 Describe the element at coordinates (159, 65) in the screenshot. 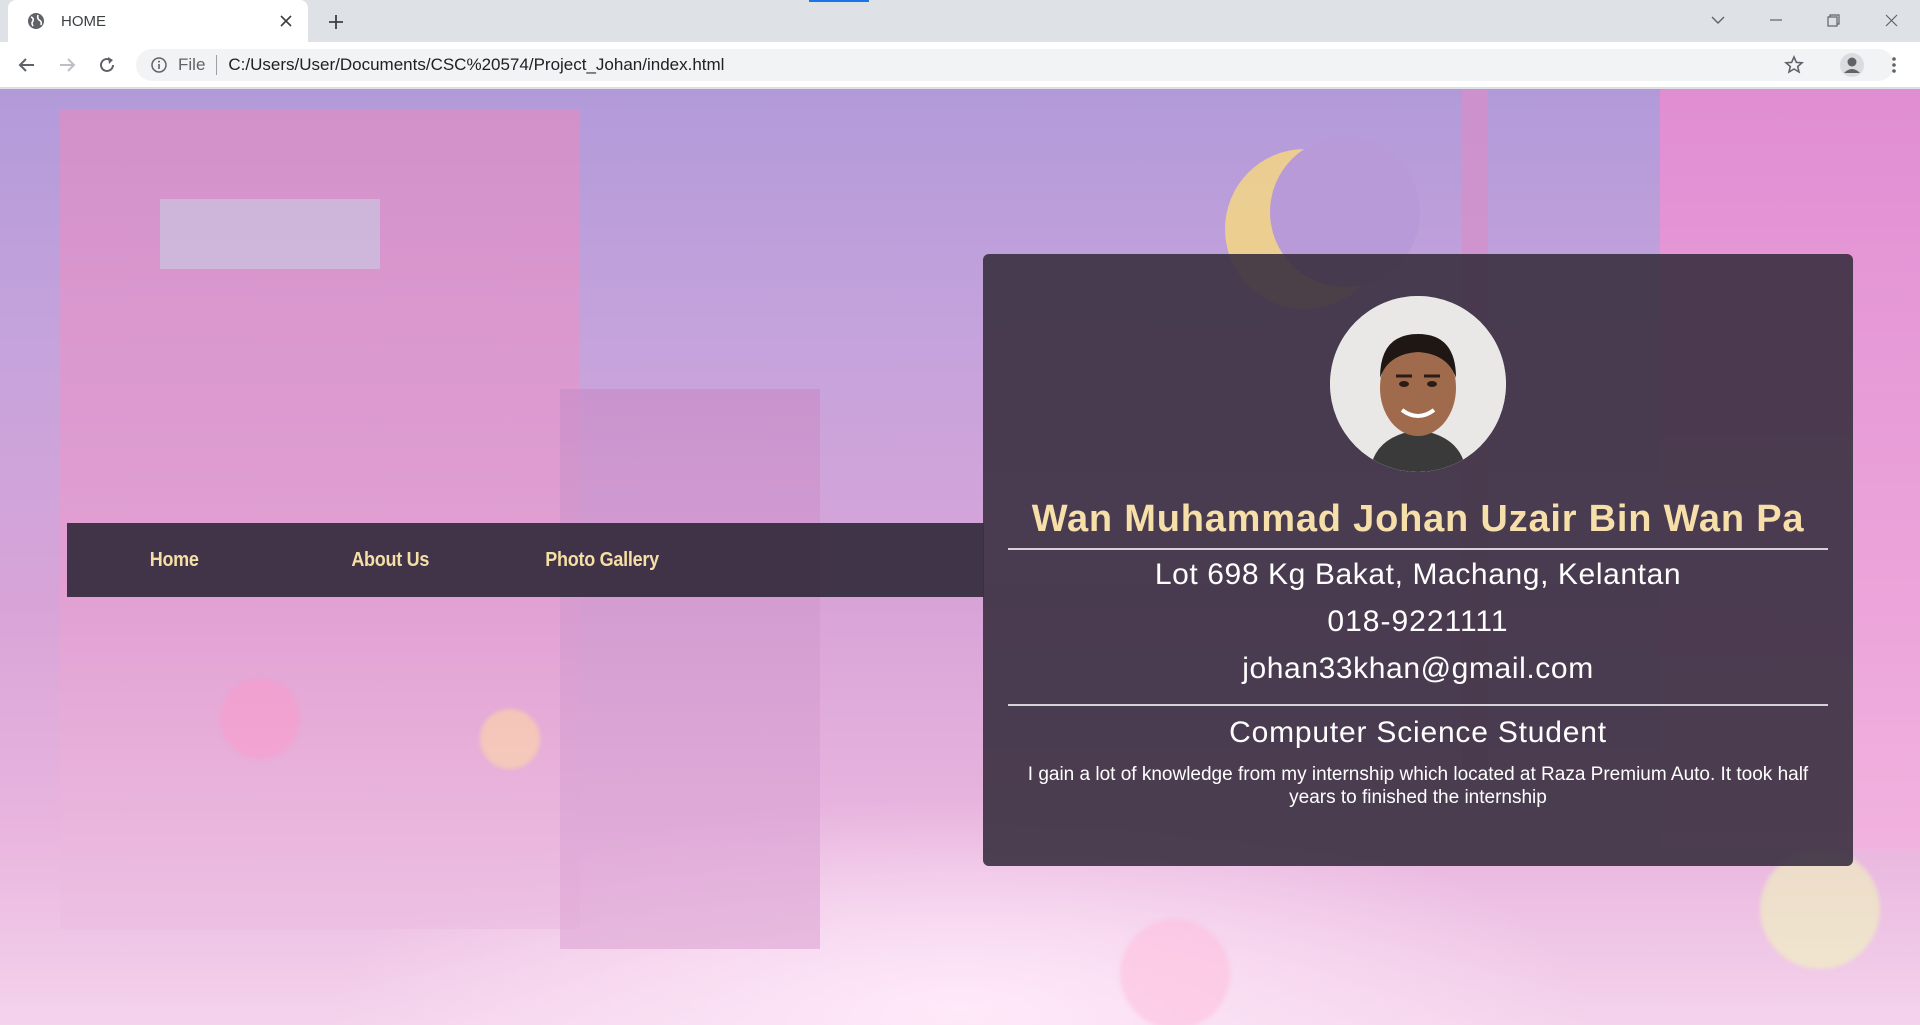

I see `site-info-icon` at that location.